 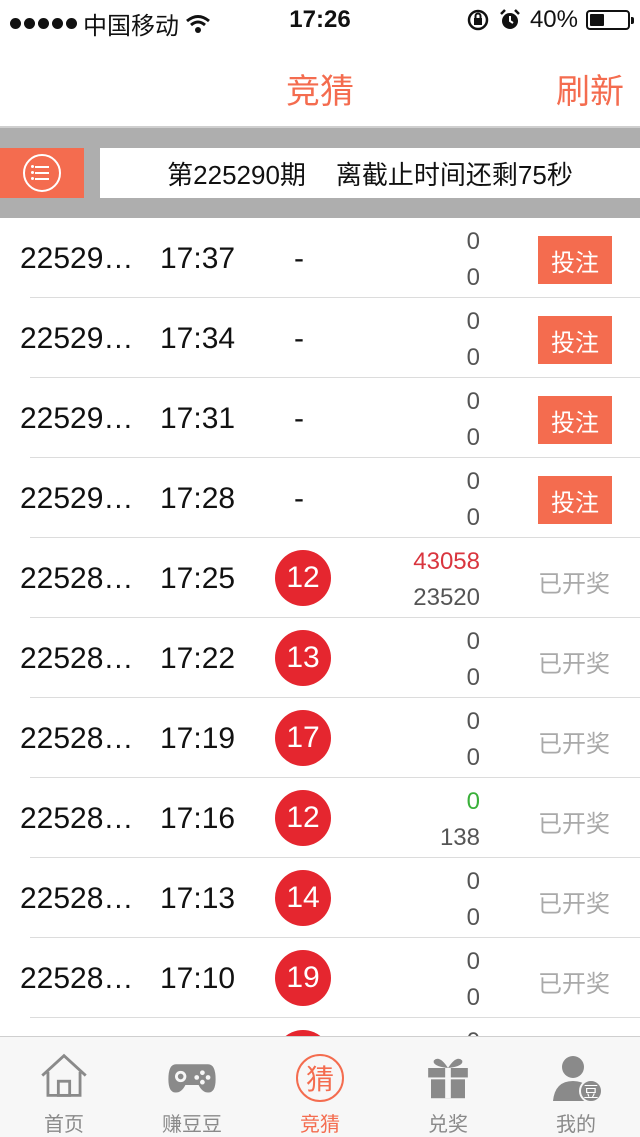 I want to click on table-row: 22528… 17:22 13 0 0 已开奖, so click(x=320, y=658).